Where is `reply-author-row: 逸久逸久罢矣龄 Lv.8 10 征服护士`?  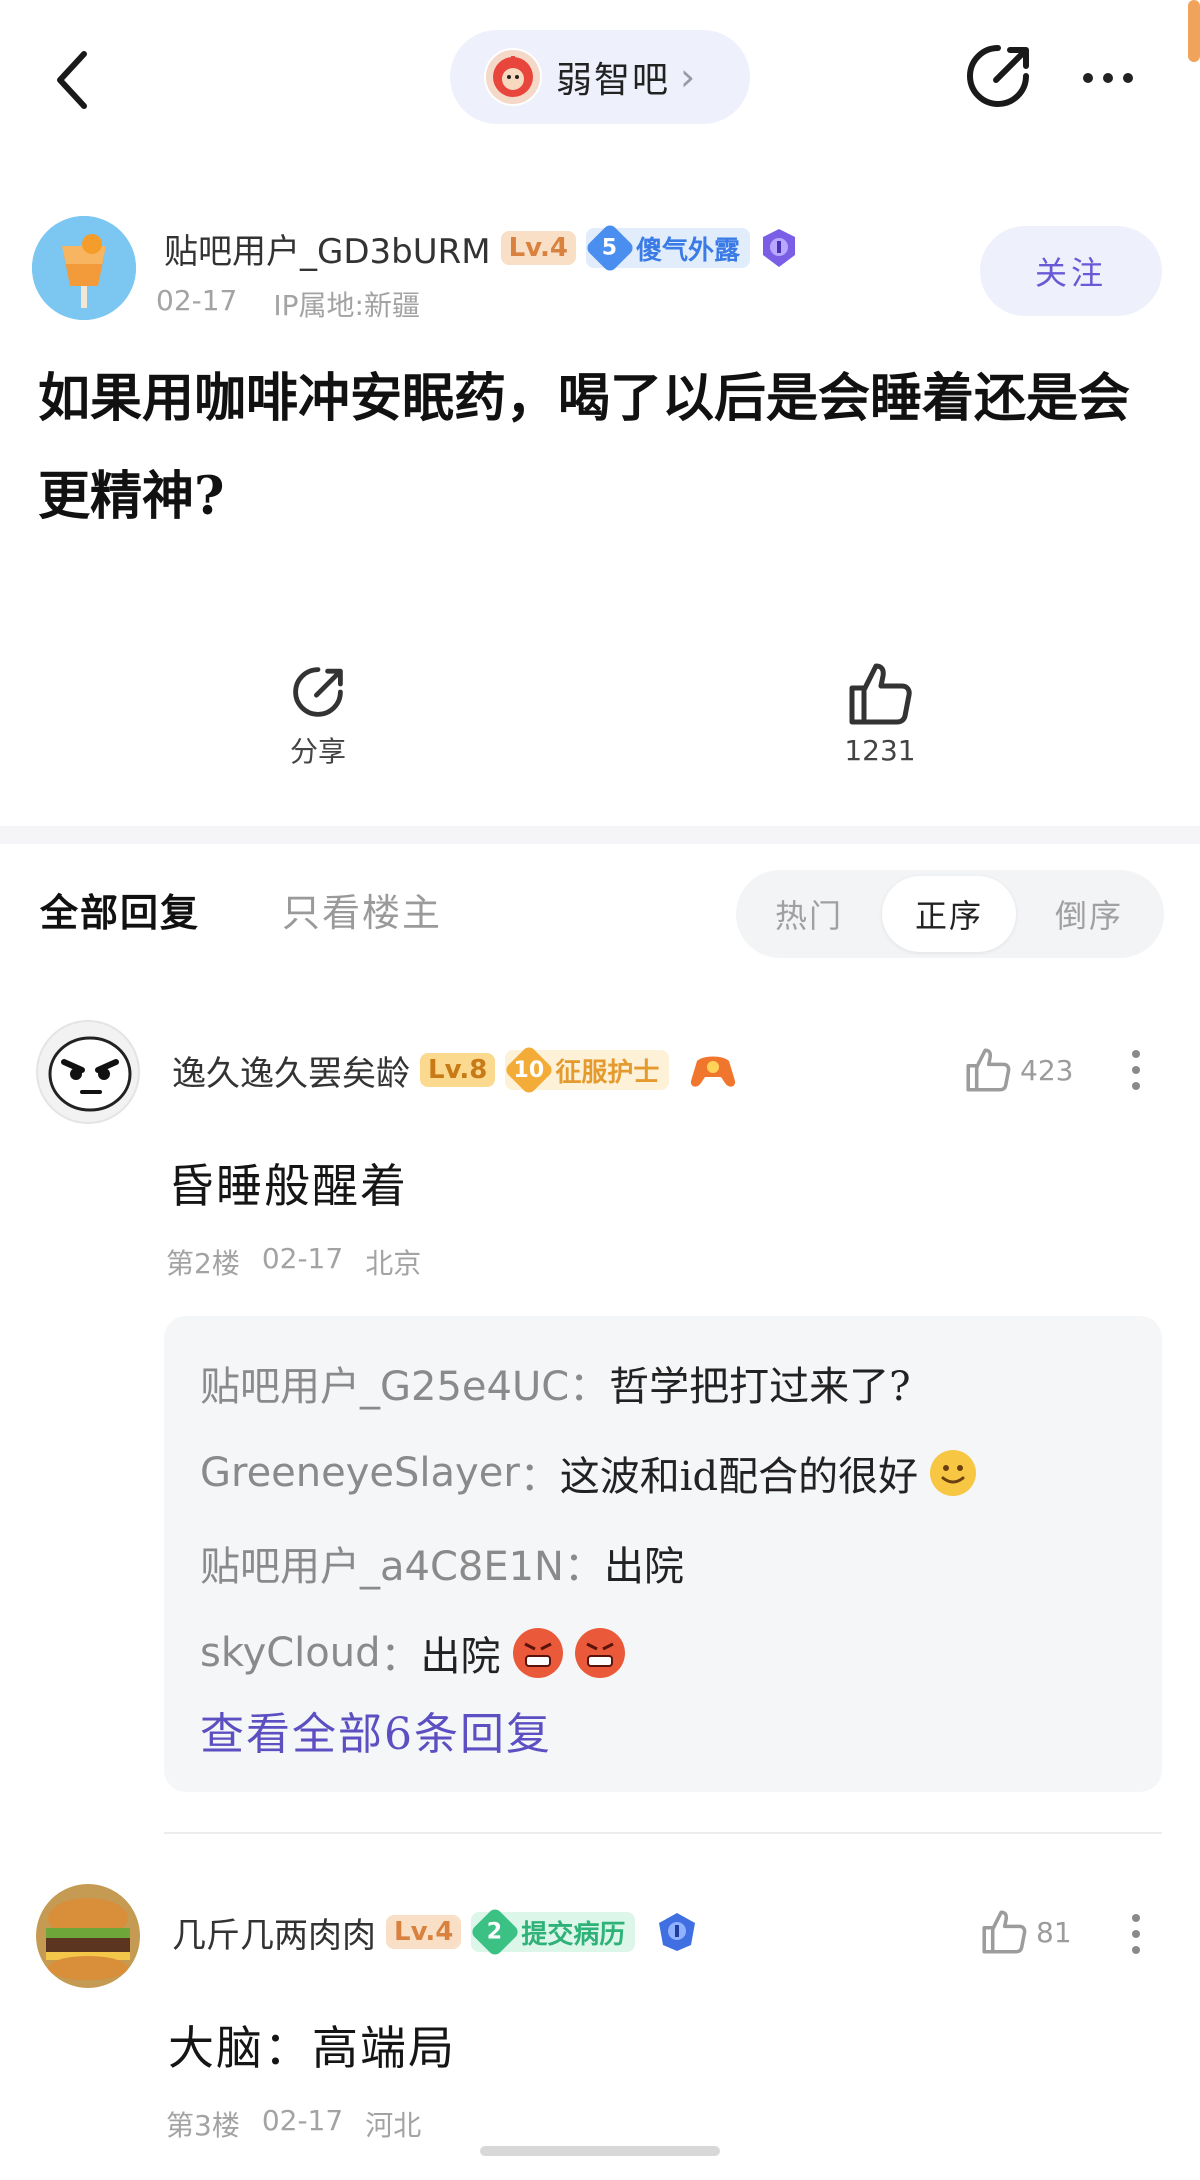 reply-author-row: 逸久逸久罢矣龄 Lv.8 10 征服护士 is located at coordinates (454, 1070).